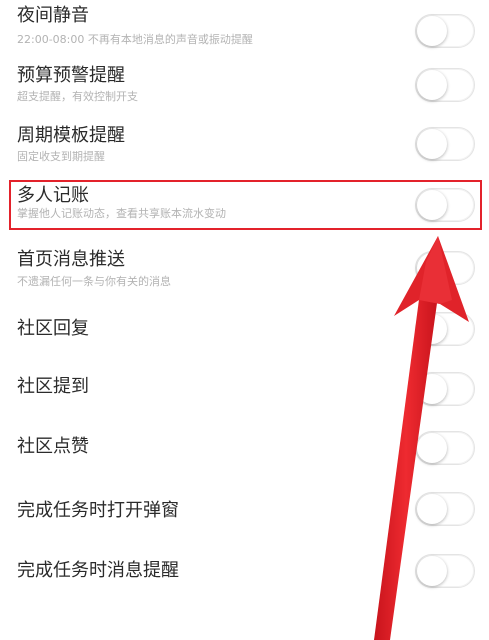 Image resolution: width=489 pixels, height=640 pixels. What do you see at coordinates (244, 331) in the screenshot?
I see `setting-row-community-reply: 社区回复` at bounding box center [244, 331].